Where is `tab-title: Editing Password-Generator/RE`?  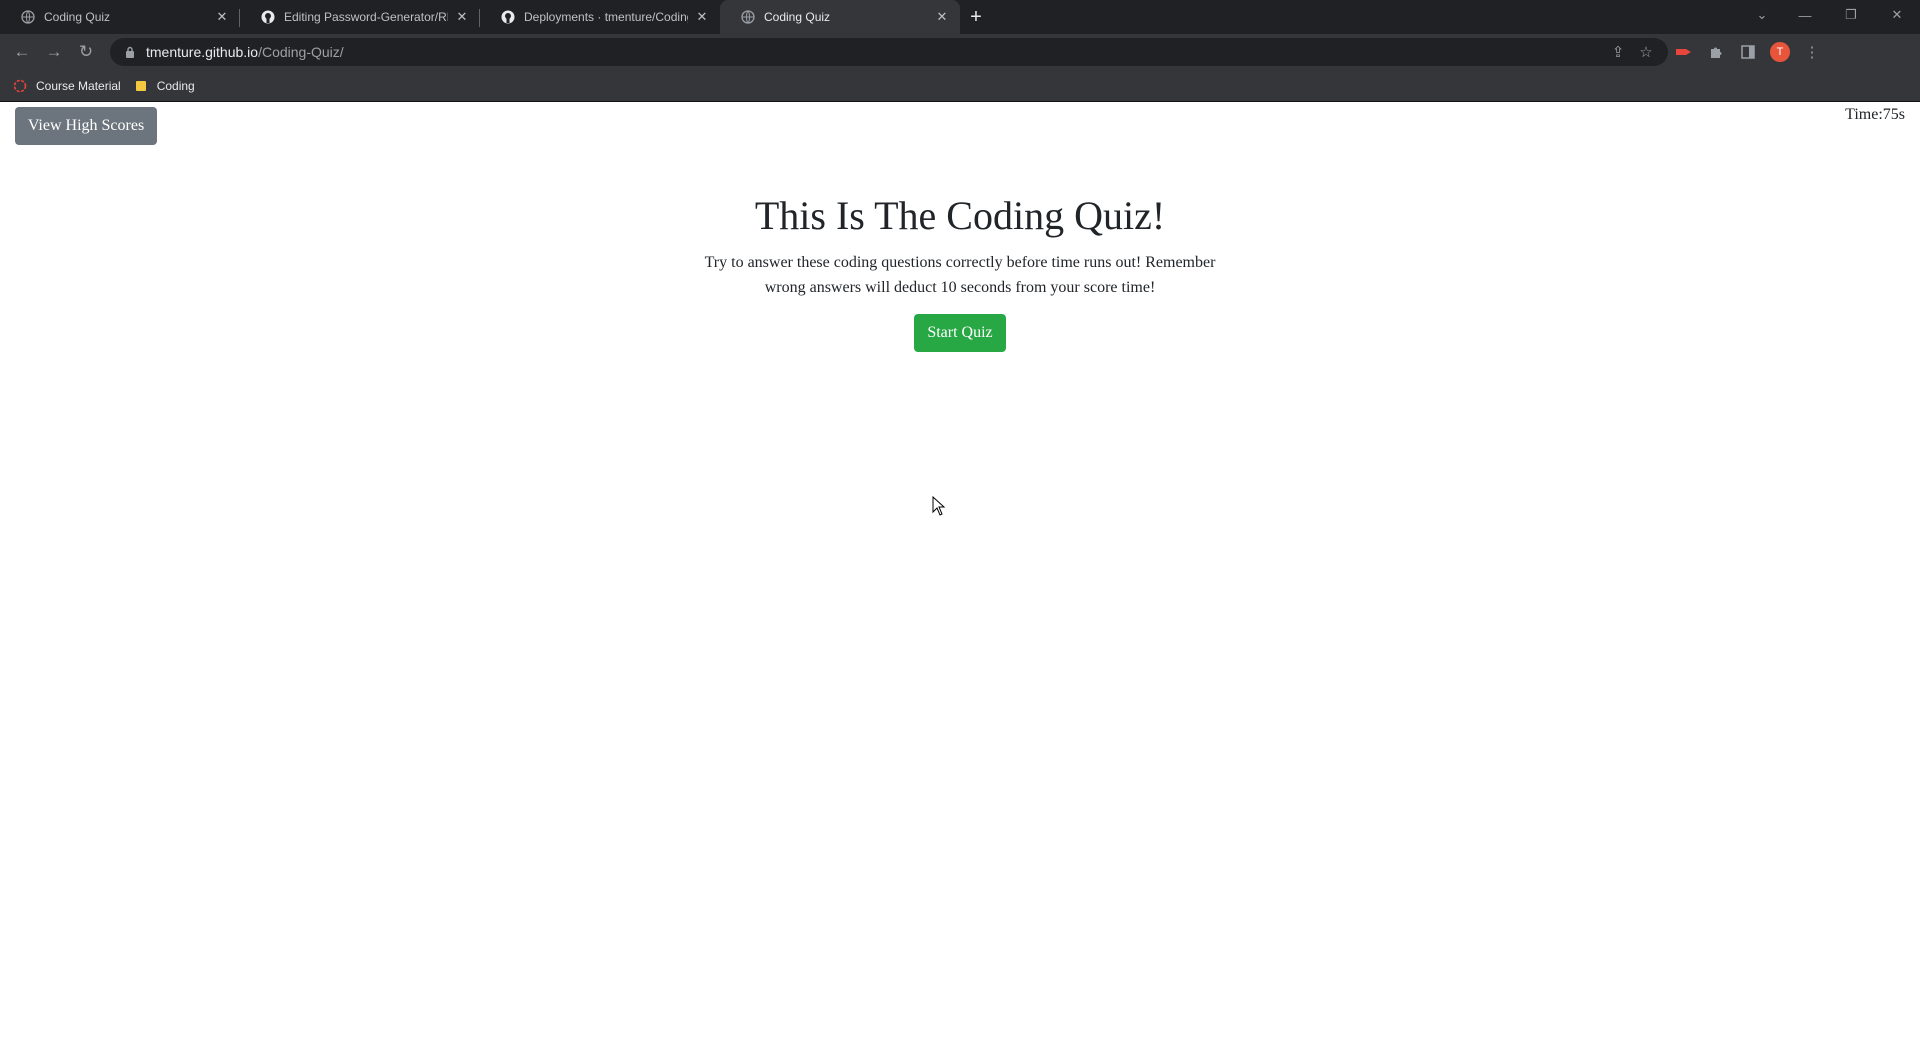
tab-title: Editing Password-Generator/RE is located at coordinates (366, 17).